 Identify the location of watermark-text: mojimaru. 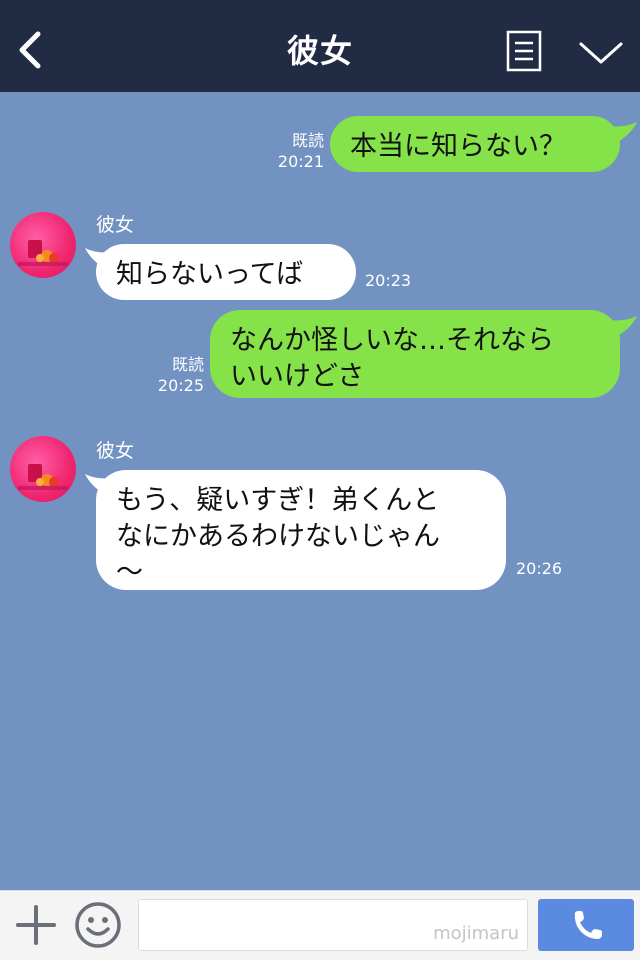
(476, 933).